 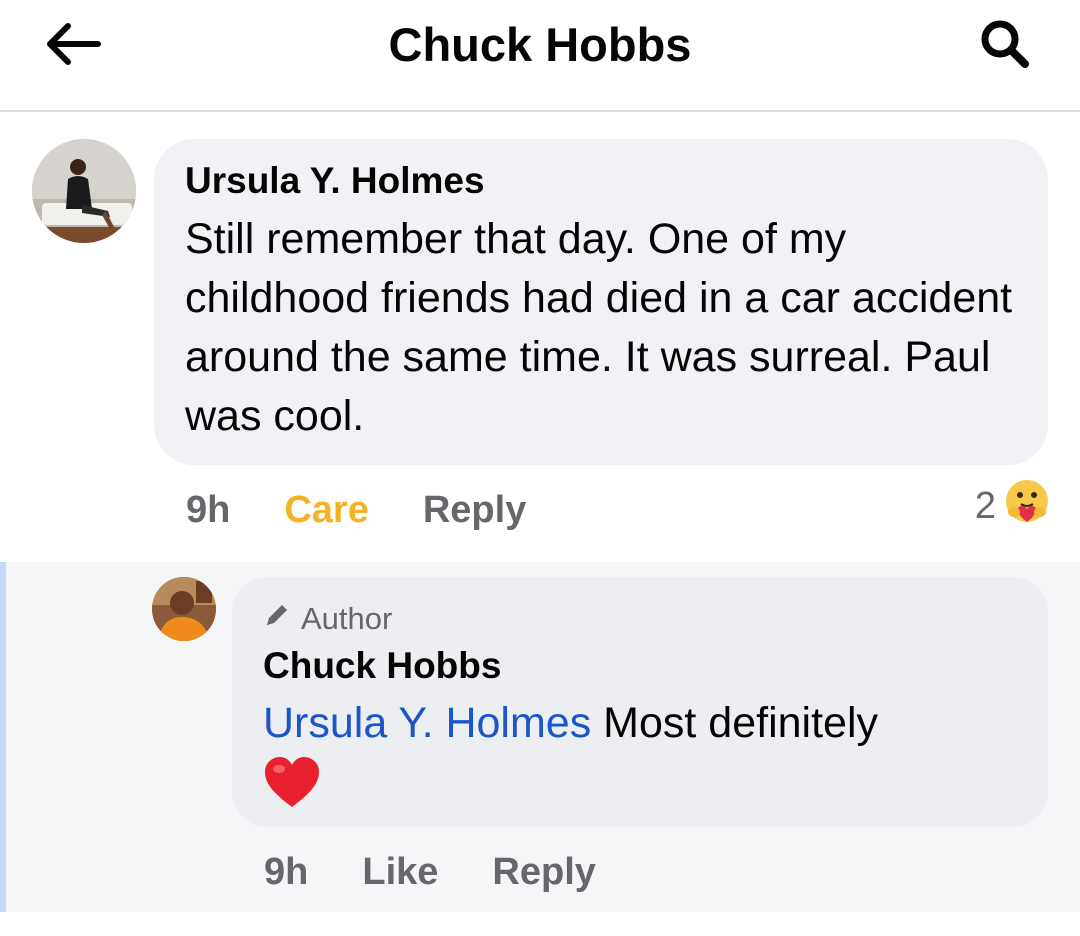 What do you see at coordinates (400, 872) in the screenshot?
I see `like-button: Like` at bounding box center [400, 872].